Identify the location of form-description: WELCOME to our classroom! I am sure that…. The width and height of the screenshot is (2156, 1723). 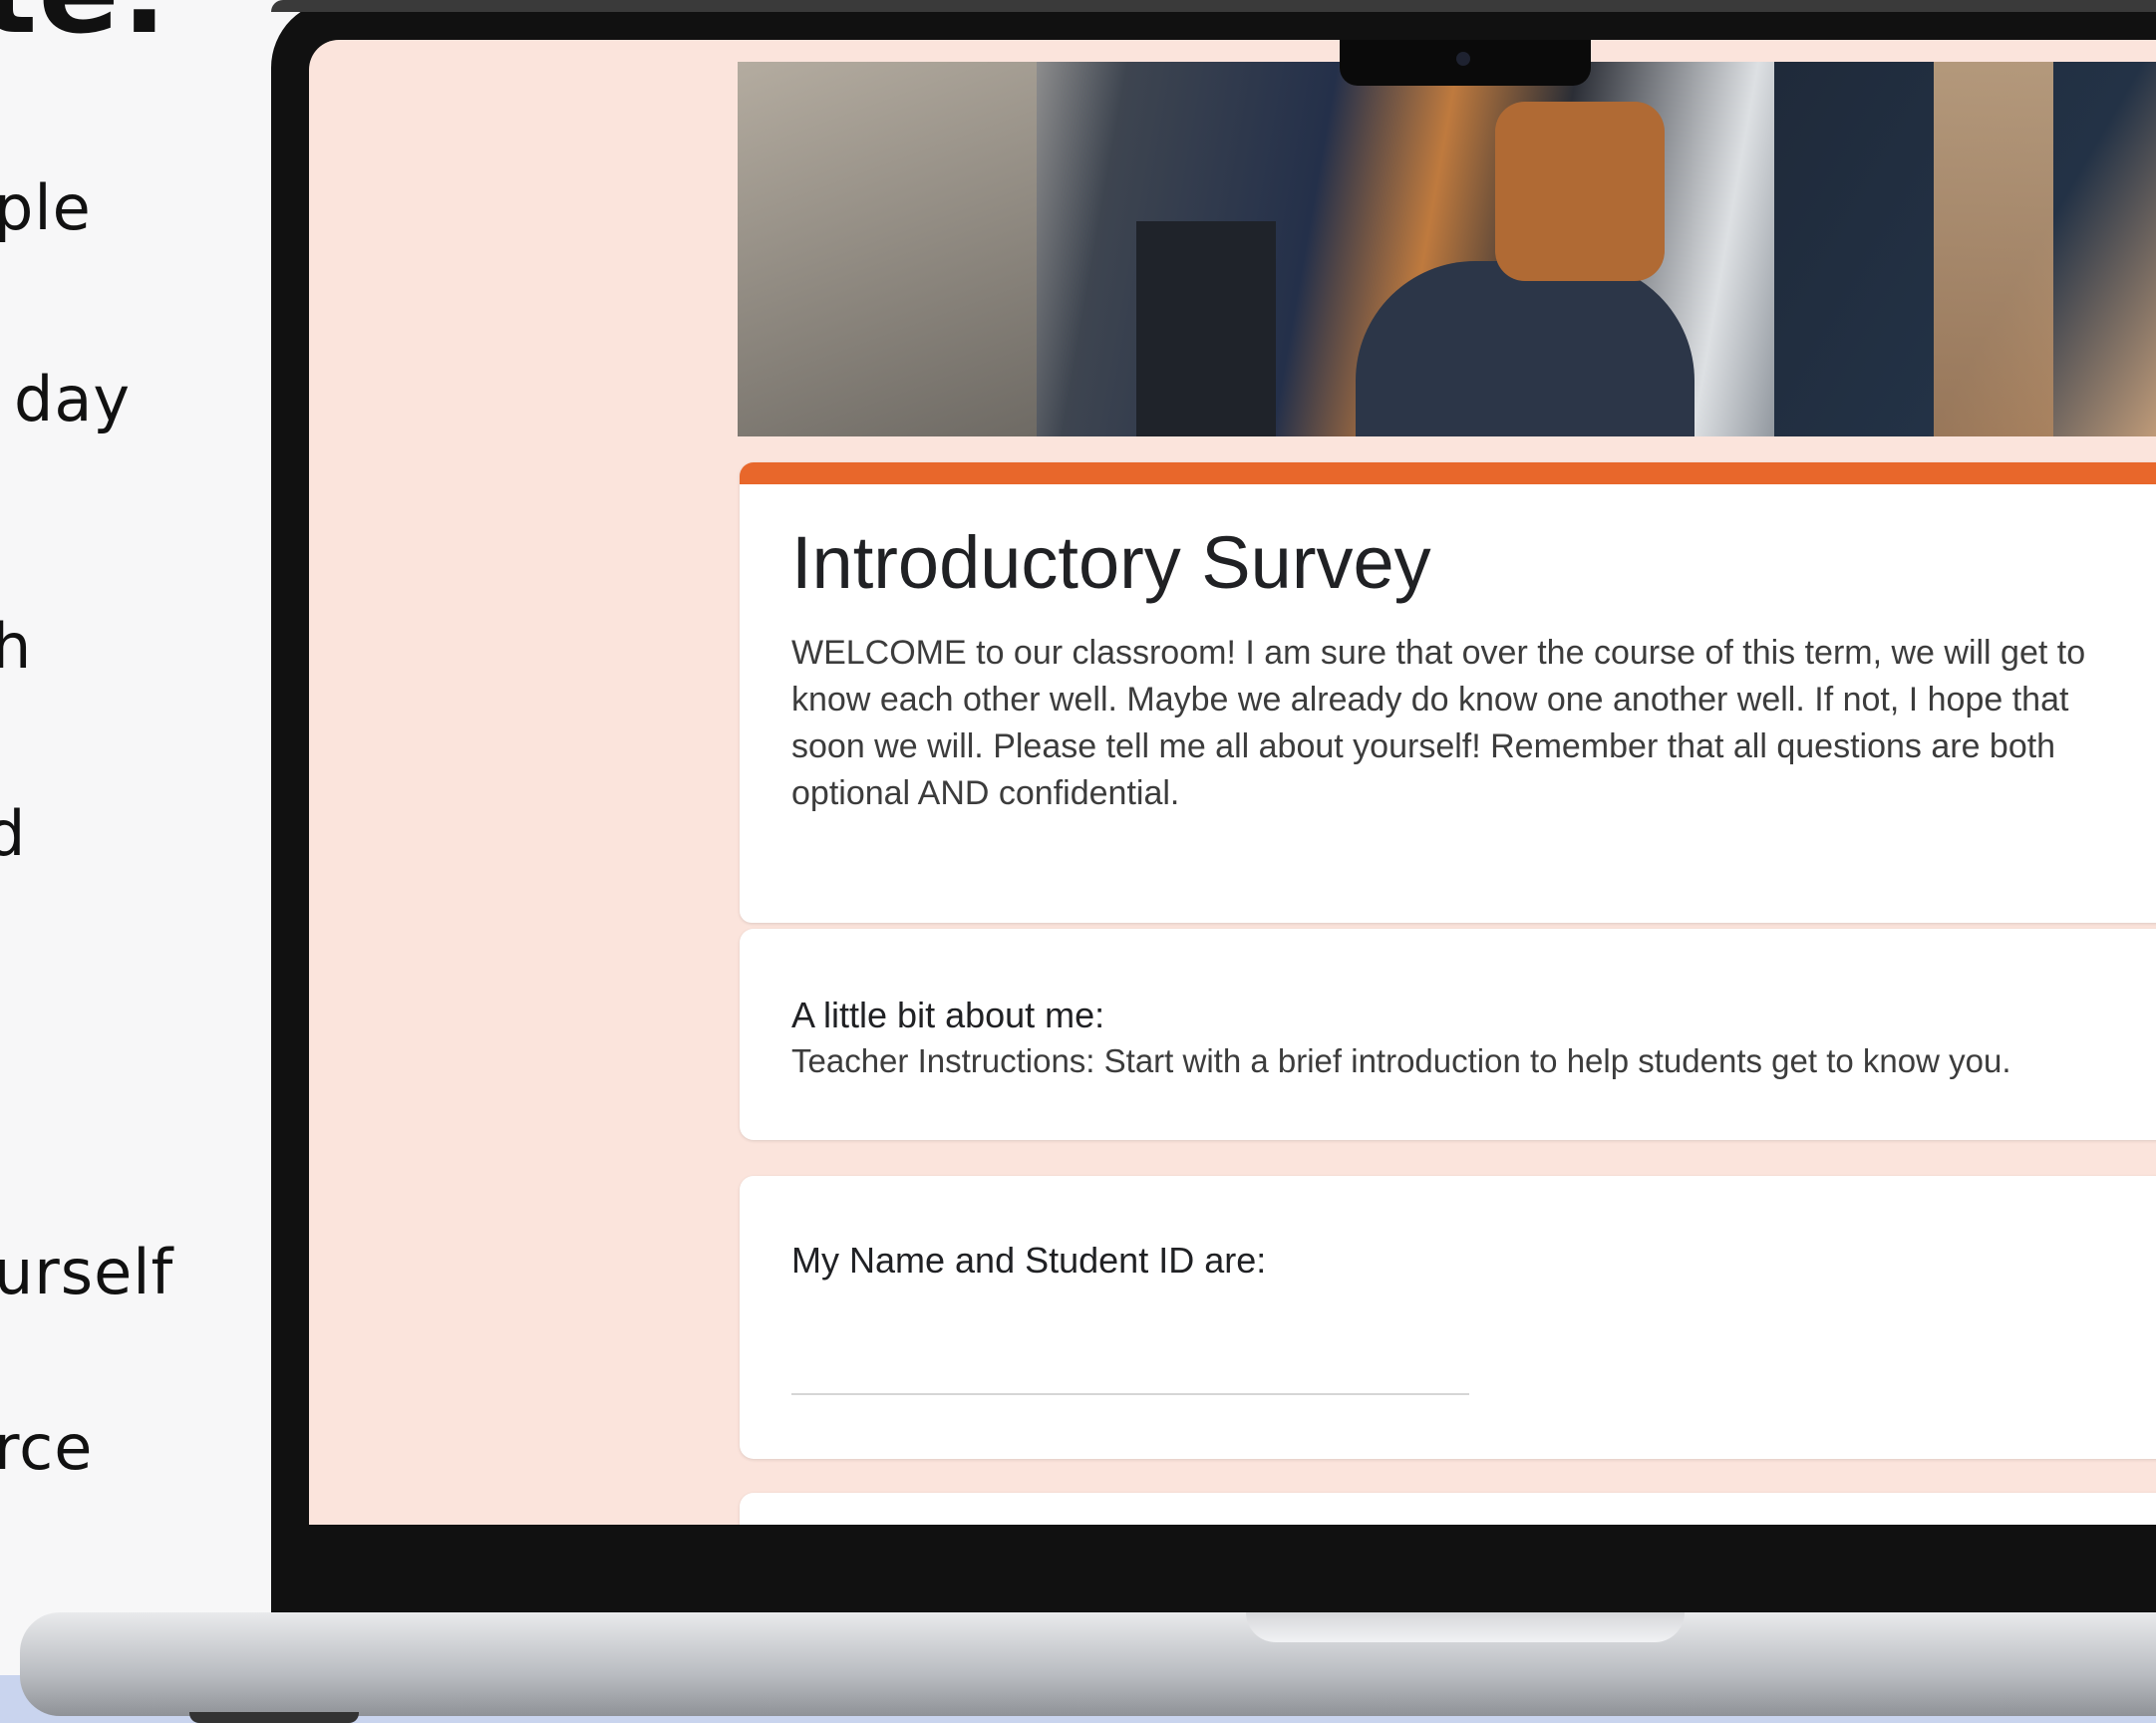
(1438, 723).